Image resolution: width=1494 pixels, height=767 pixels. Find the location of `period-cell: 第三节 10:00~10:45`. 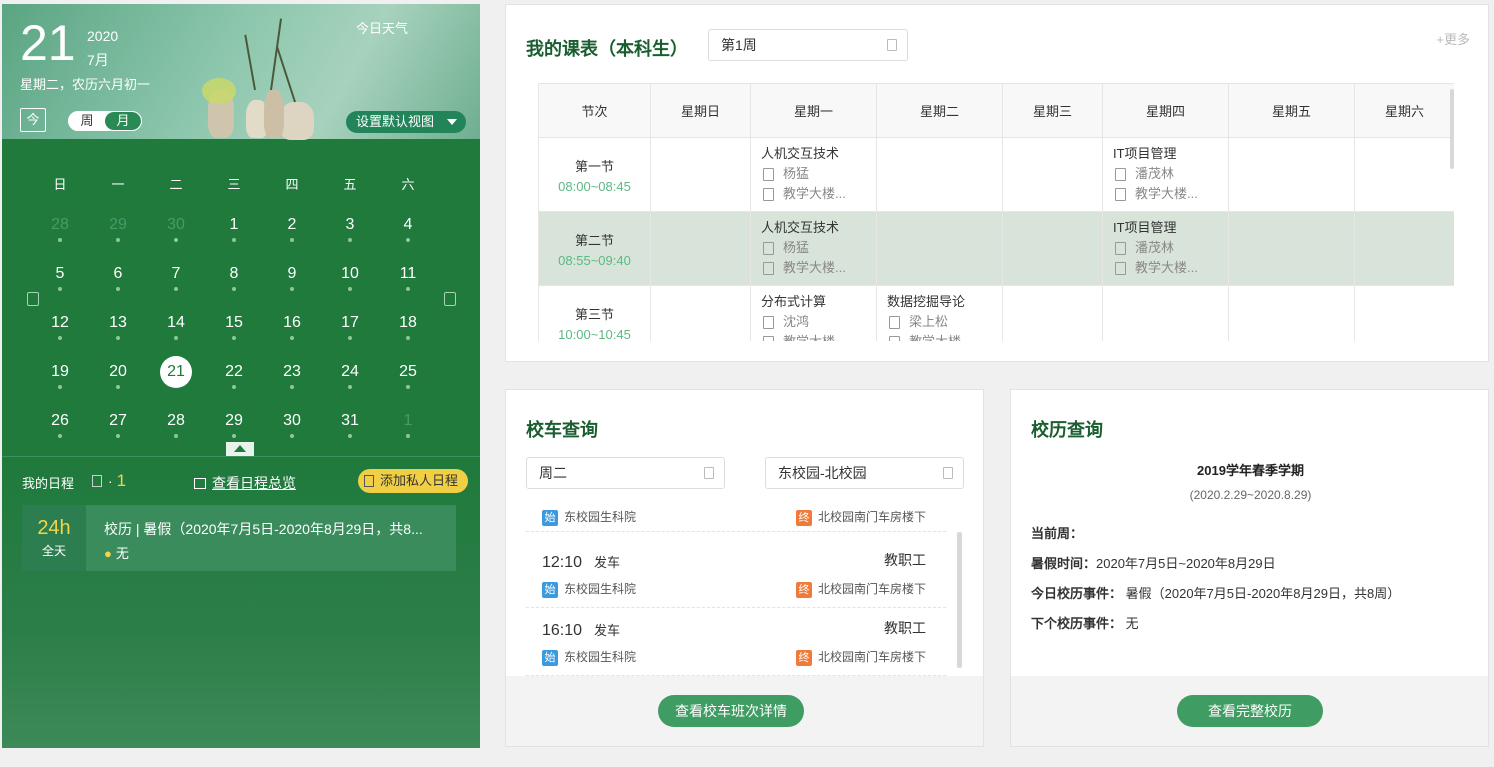

period-cell: 第三节 10:00~10:45 is located at coordinates (594, 313).